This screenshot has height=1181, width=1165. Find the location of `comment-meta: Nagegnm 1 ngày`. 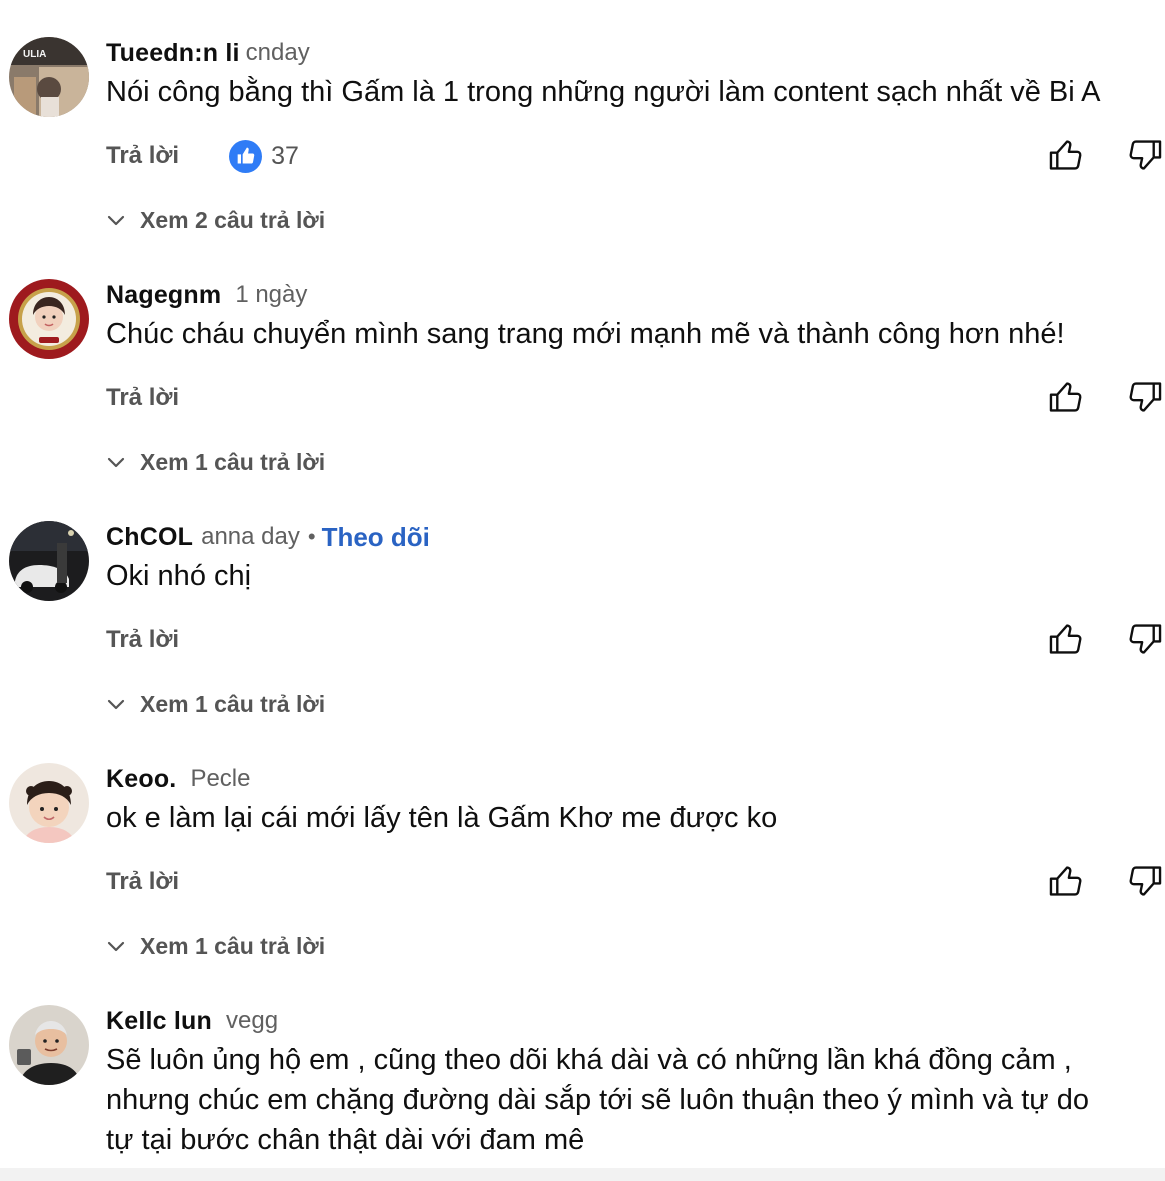

comment-meta: Nagegnm 1 ngày is located at coordinates (206, 295).